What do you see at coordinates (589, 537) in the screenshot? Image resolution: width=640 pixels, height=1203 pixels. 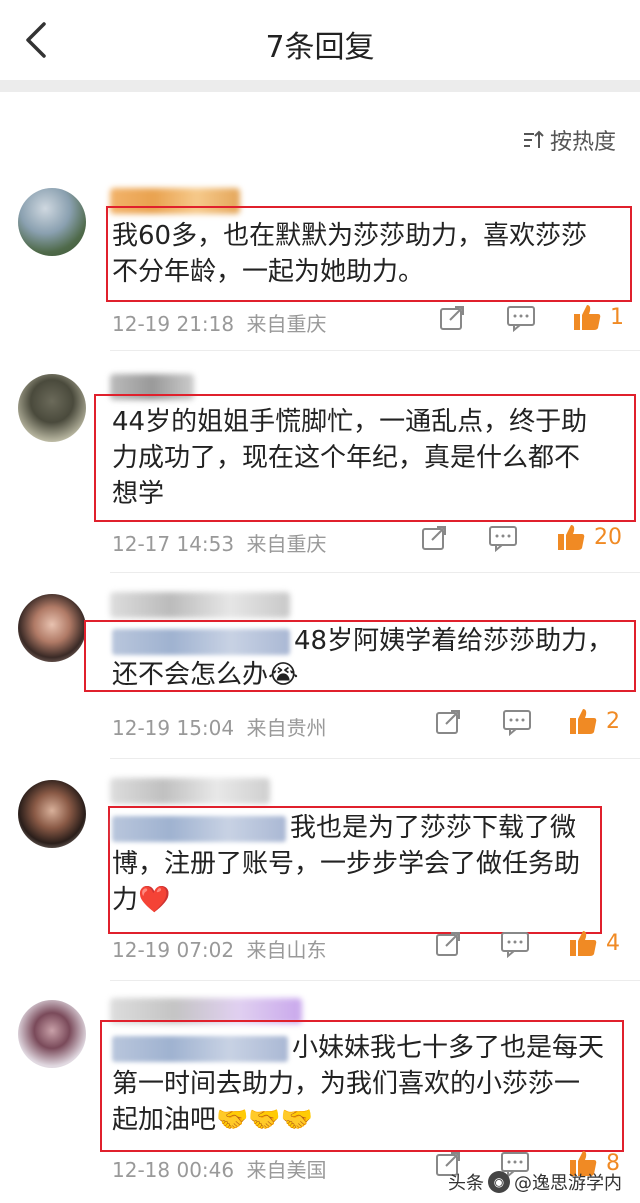 I see `like-button: 20` at bounding box center [589, 537].